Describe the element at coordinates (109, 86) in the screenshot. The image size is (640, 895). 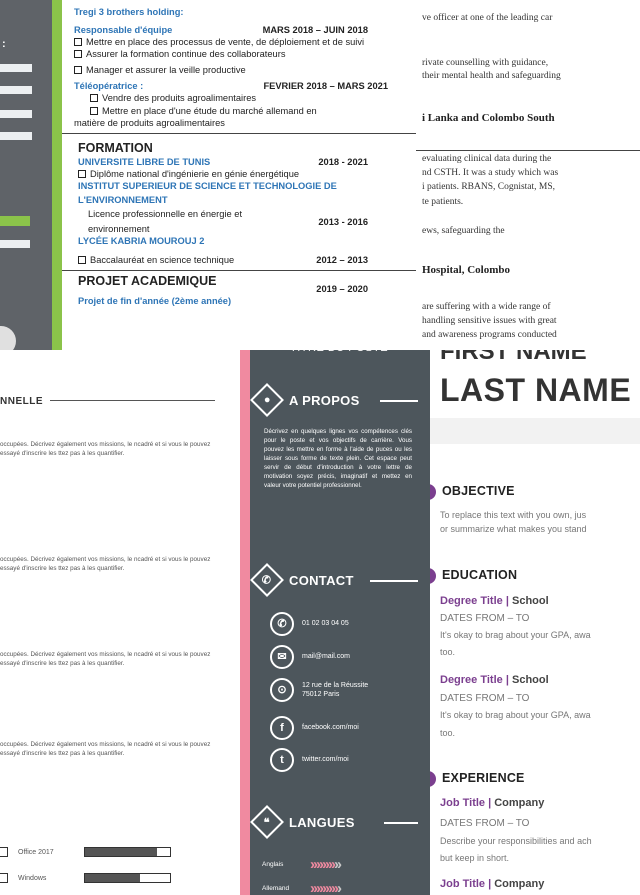
I see `job-title: Téléopératrice :` at that location.